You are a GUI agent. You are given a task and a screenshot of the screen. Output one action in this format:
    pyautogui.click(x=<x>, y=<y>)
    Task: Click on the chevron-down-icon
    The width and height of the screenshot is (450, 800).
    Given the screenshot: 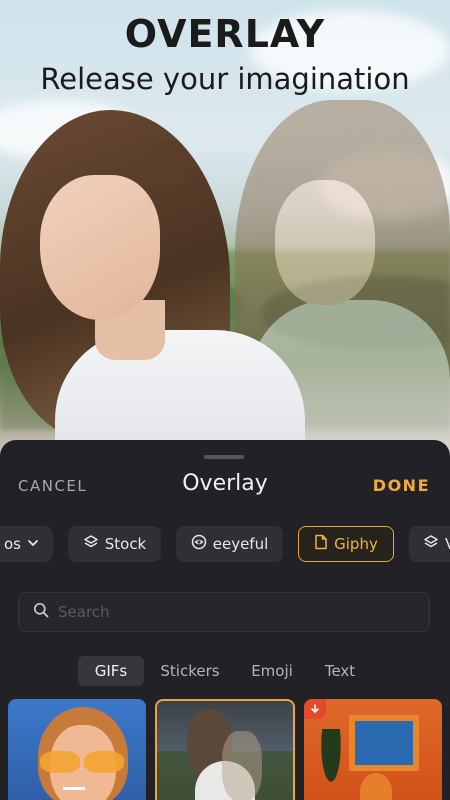 What is the action you would take?
    pyautogui.click(x=33, y=544)
    